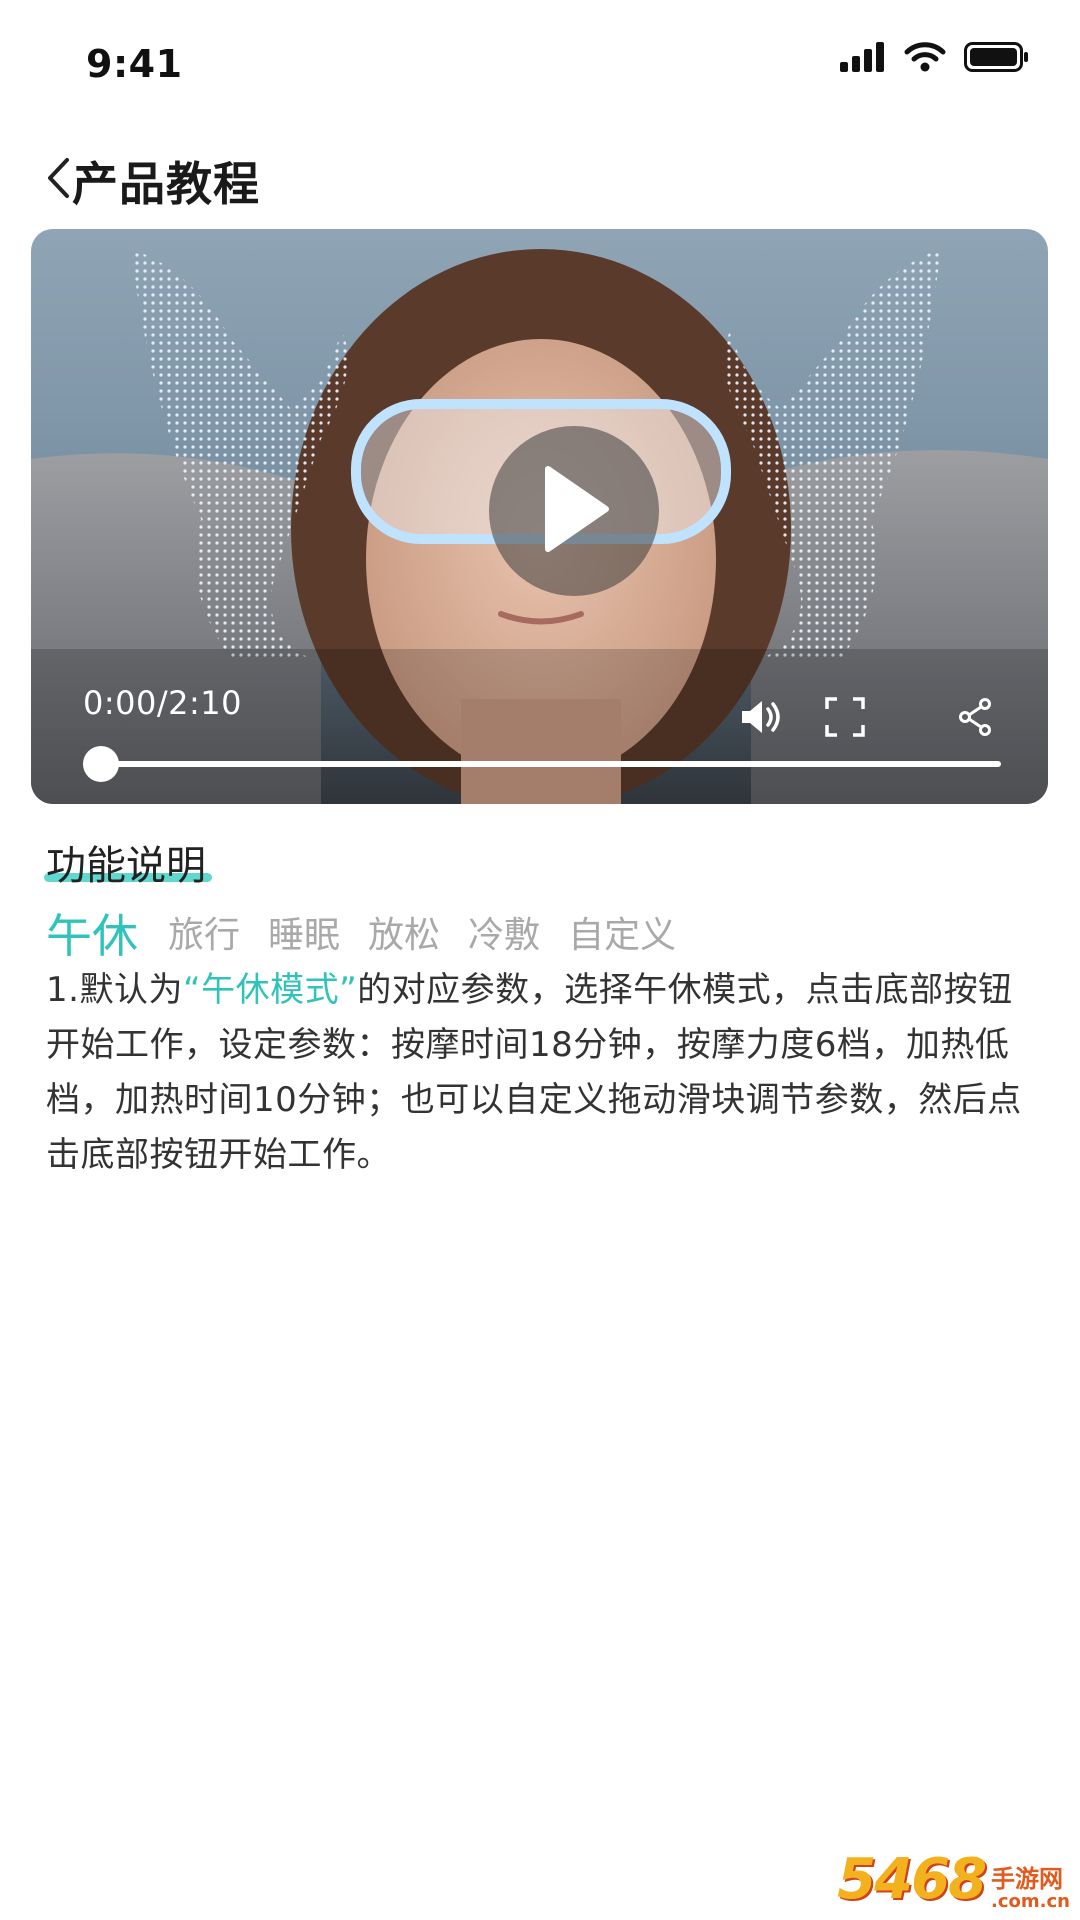 Image resolution: width=1080 pixels, height=1920 pixels. I want to click on share-button, so click(975, 719).